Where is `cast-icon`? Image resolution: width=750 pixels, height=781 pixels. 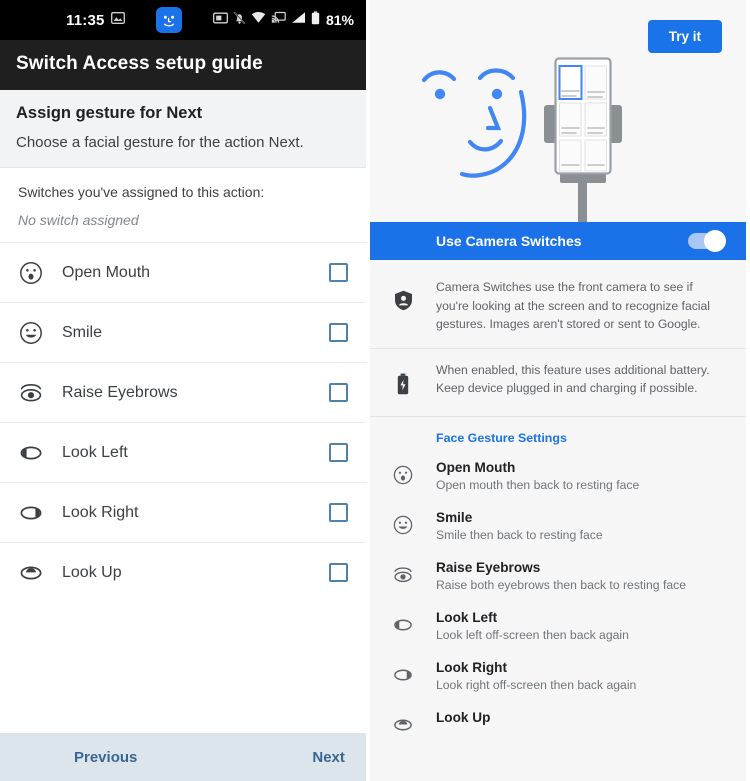 cast-icon is located at coordinates (278, 20).